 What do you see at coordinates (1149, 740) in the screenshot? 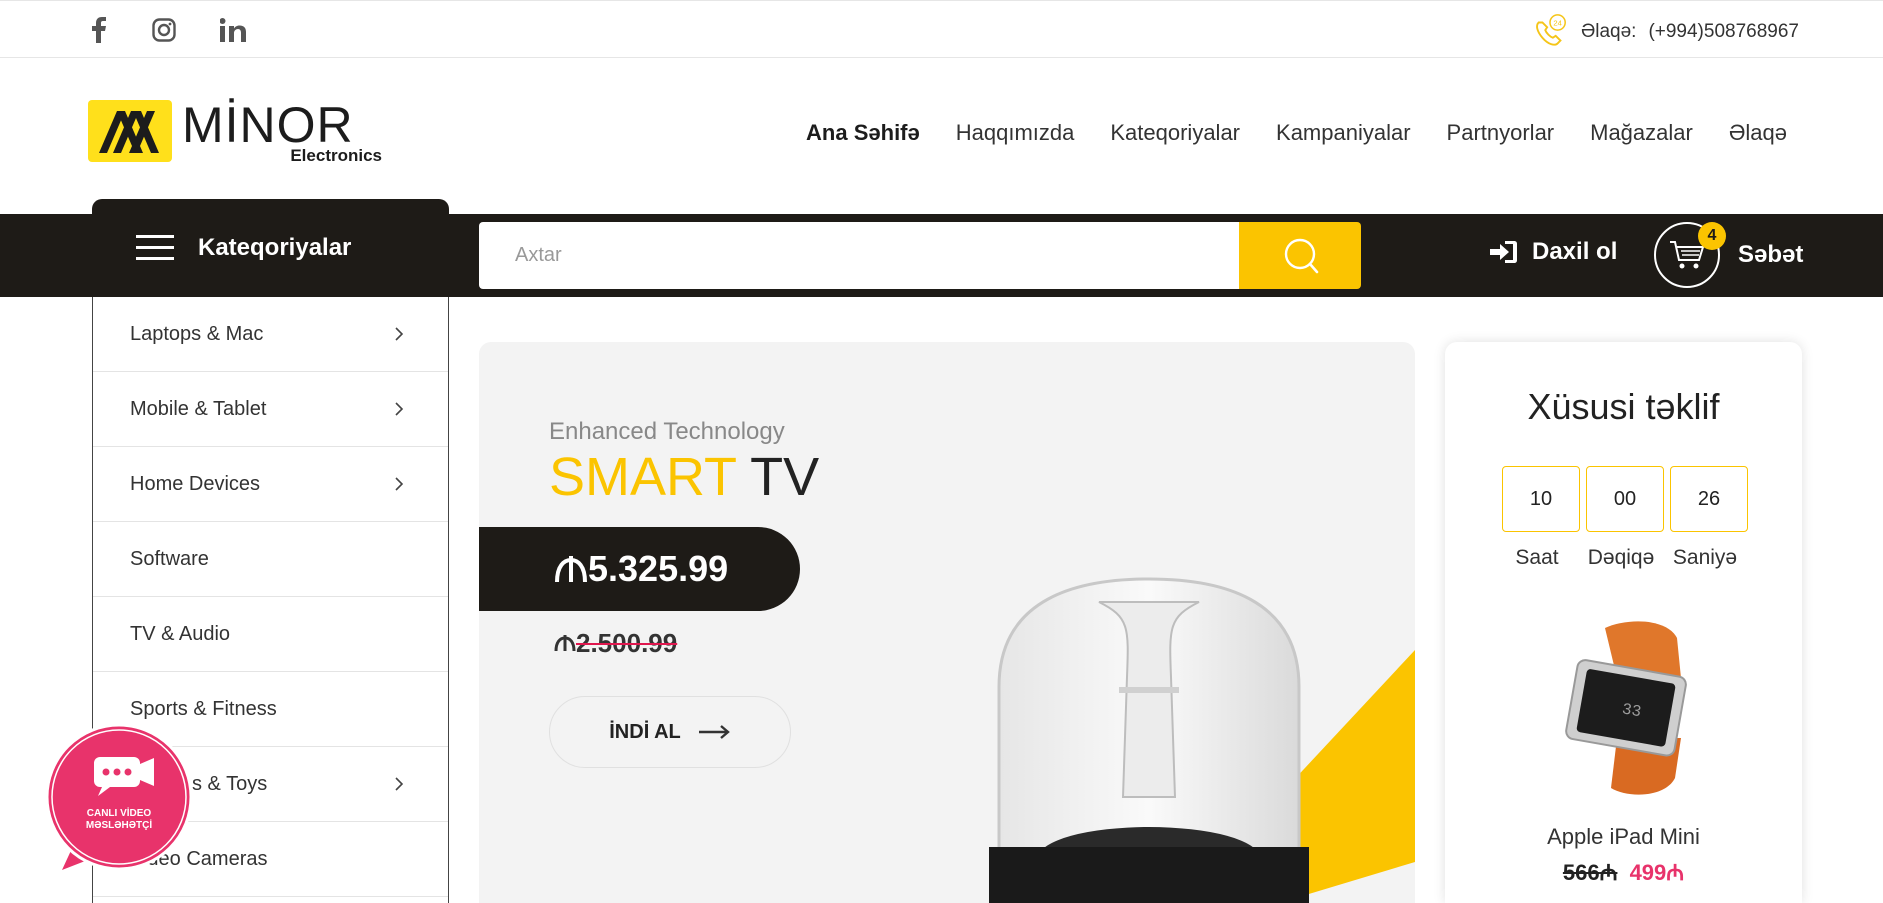
I see `speaker-product-image` at bounding box center [1149, 740].